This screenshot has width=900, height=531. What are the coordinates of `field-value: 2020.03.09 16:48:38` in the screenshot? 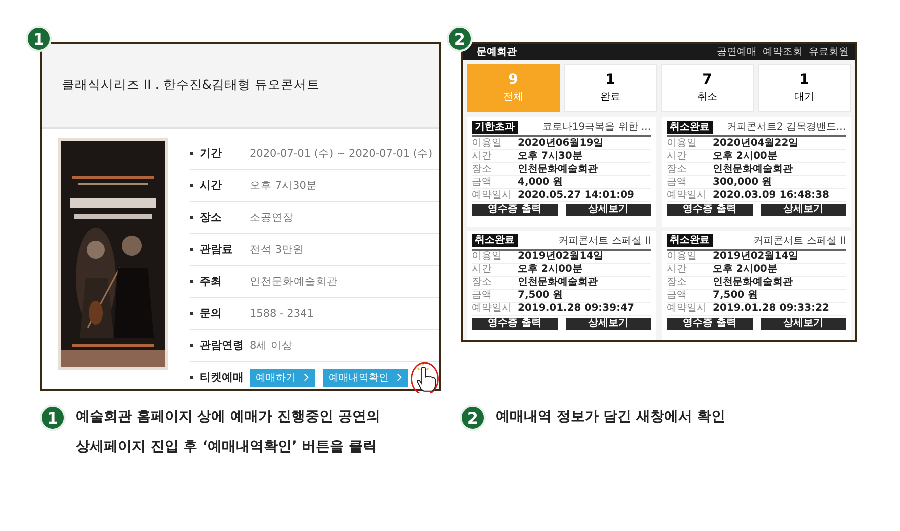 It's located at (771, 195).